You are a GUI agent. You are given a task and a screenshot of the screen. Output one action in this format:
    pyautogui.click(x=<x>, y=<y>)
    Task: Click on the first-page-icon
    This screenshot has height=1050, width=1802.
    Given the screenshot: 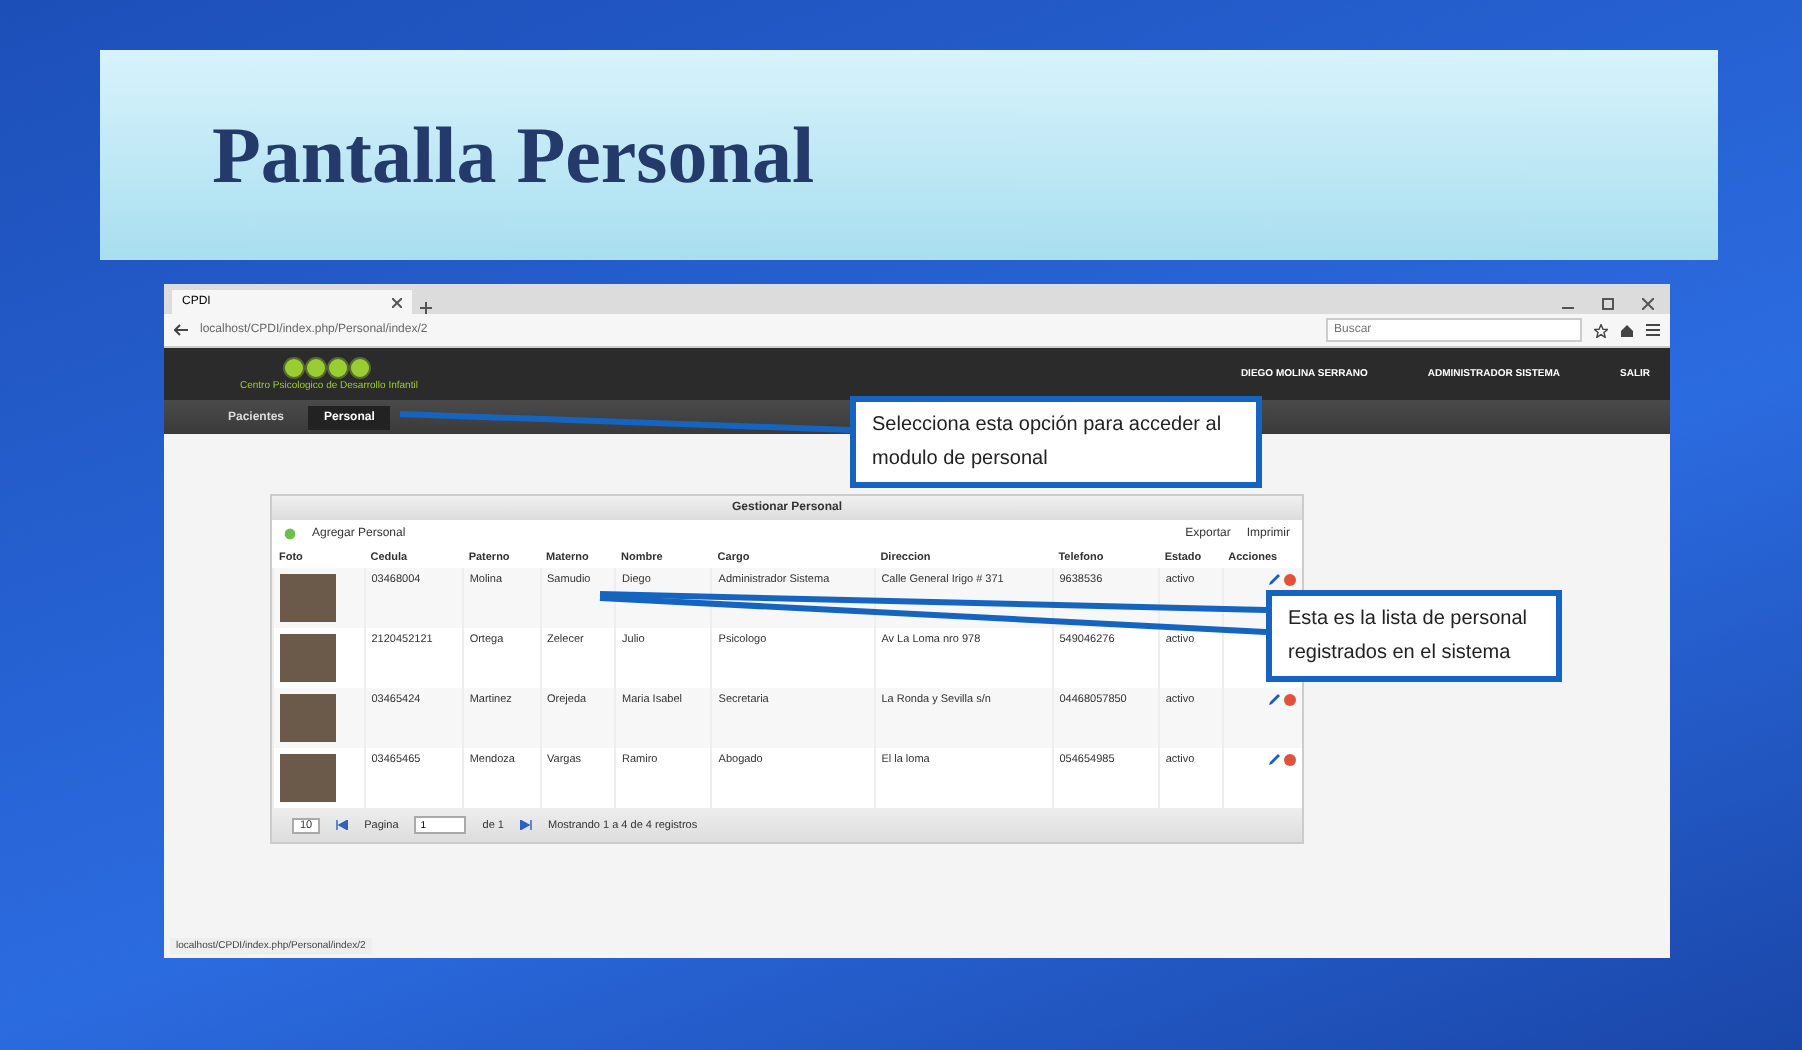 What is the action you would take?
    pyautogui.click(x=342, y=825)
    